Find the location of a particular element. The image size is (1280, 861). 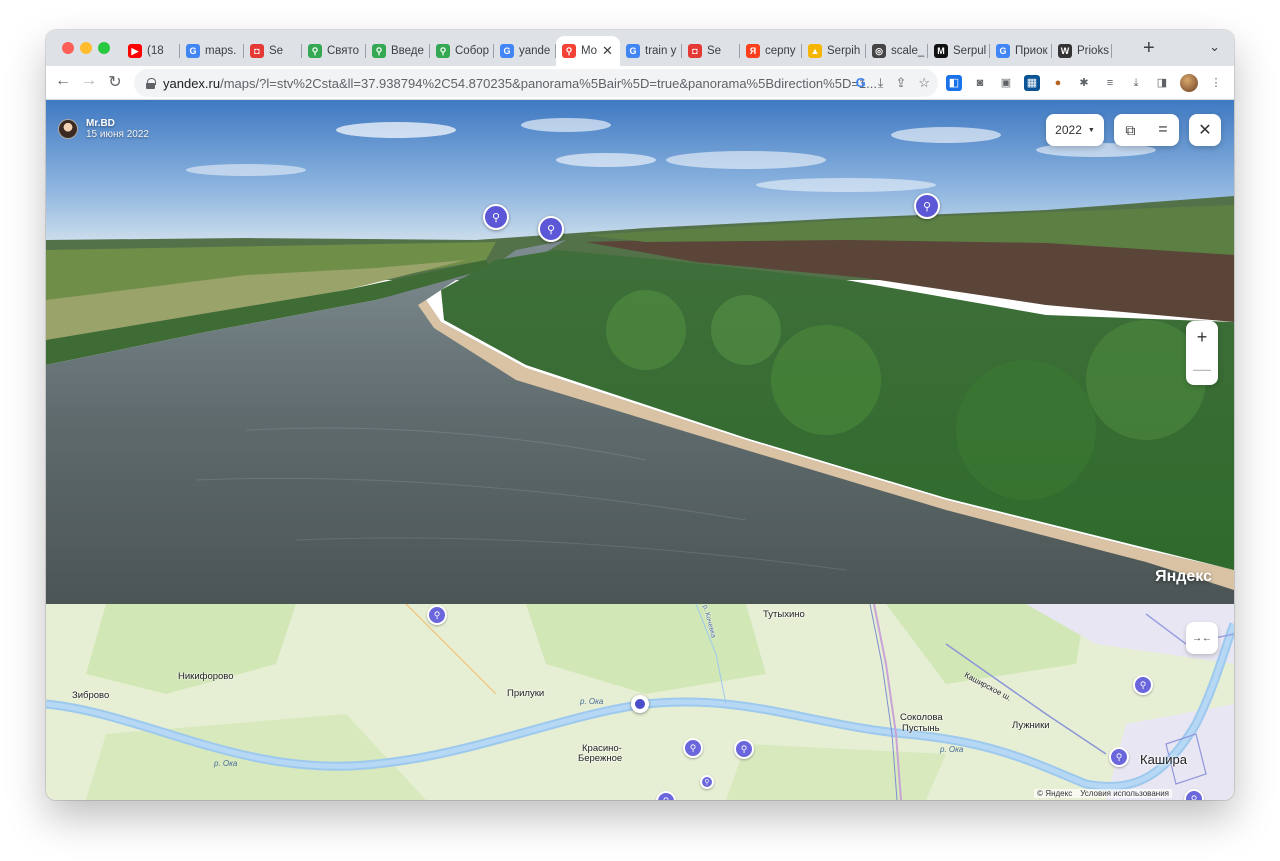

browser-tab: Ясерпу is located at coordinates (771, 51).